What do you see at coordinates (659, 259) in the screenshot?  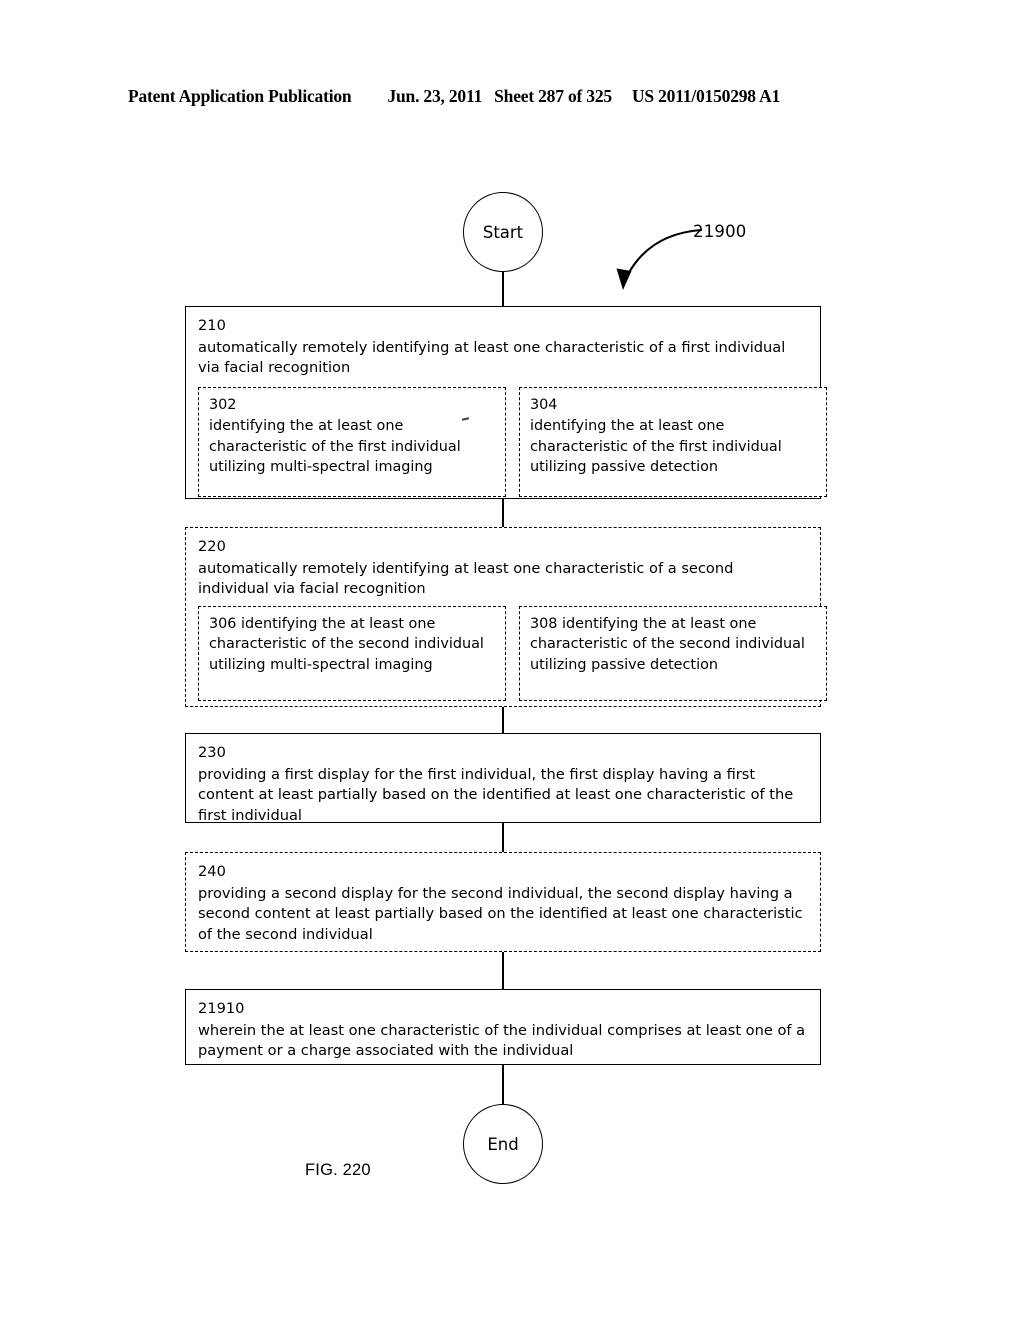 I see `curved-arrow-icon` at bounding box center [659, 259].